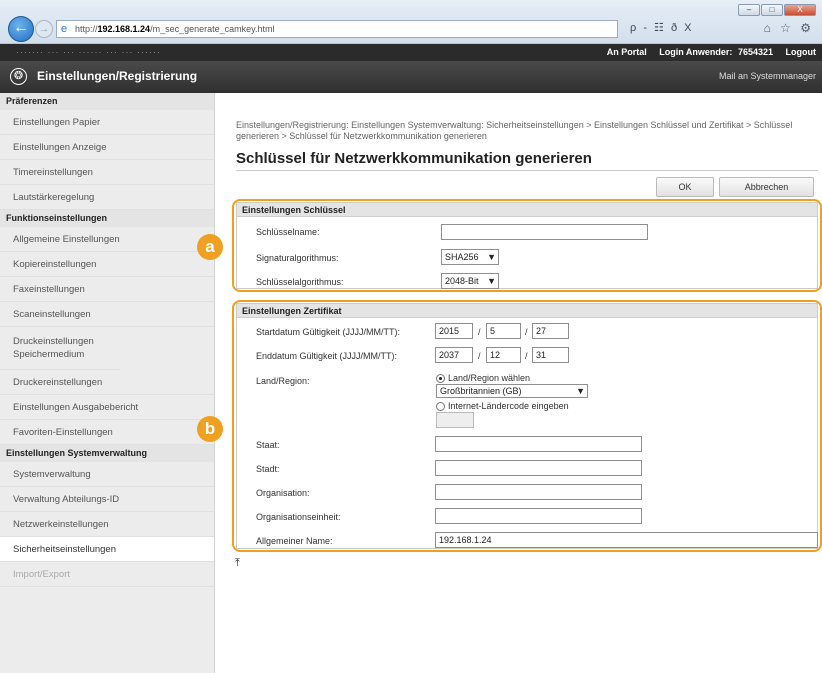  What do you see at coordinates (107, 314) in the screenshot?
I see `sidebar-item-scan: Scaneinstellungen` at bounding box center [107, 314].